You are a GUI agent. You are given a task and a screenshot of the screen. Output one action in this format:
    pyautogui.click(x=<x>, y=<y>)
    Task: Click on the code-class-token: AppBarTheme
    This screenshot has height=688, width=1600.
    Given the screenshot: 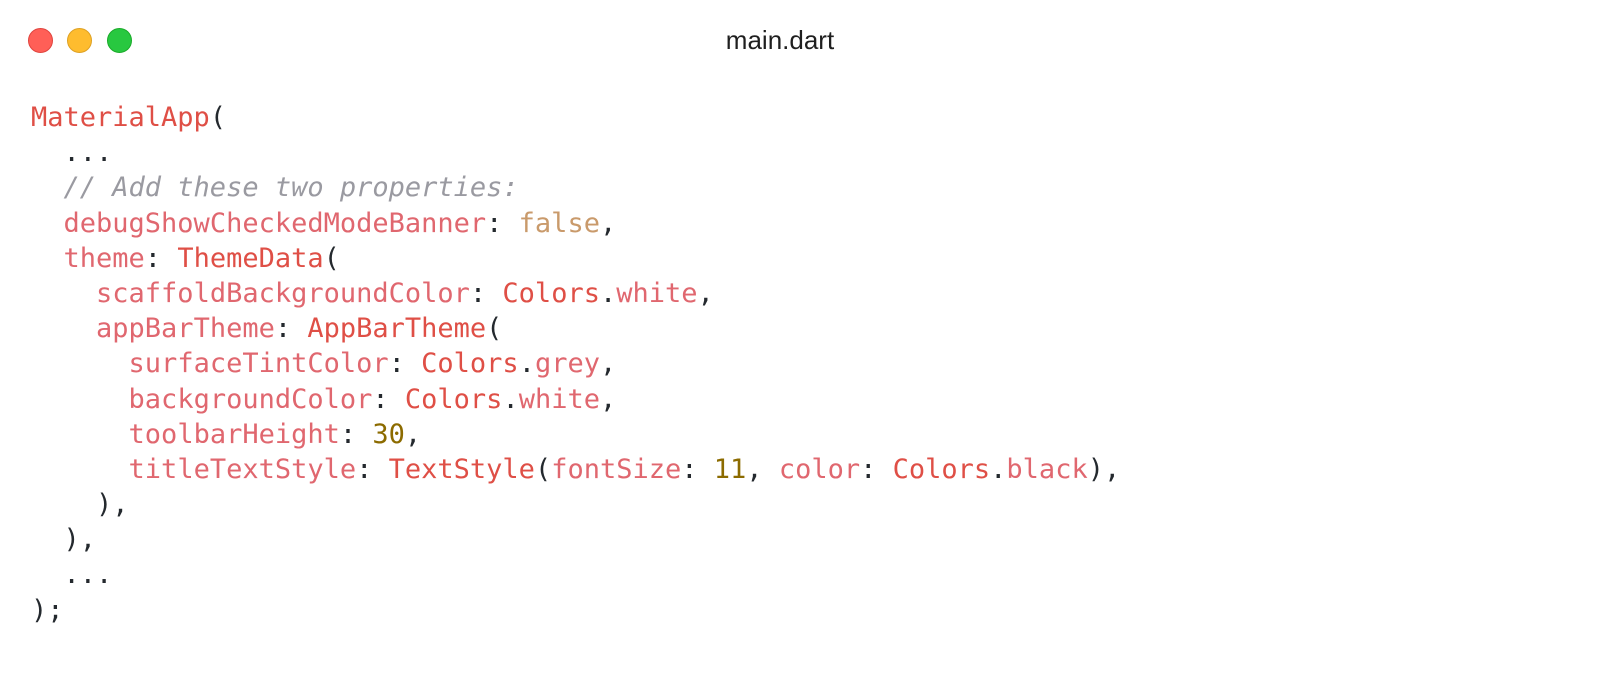 What is the action you would take?
    pyautogui.click(x=397, y=329)
    